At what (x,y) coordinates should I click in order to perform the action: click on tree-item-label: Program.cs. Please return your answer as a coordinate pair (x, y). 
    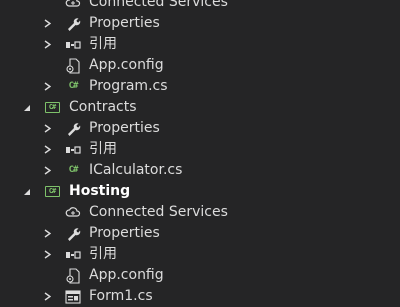
    Looking at the image, I should click on (128, 86).